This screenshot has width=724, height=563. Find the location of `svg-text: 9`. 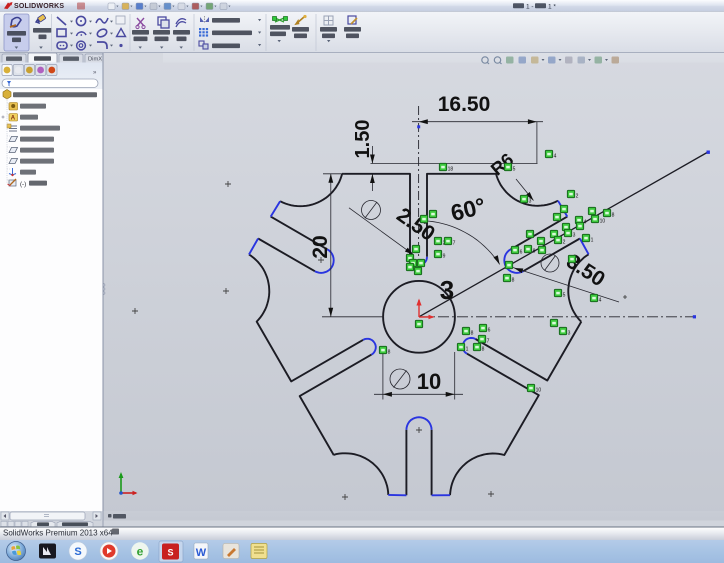

svg-text: 9 is located at coordinates (444, 257).